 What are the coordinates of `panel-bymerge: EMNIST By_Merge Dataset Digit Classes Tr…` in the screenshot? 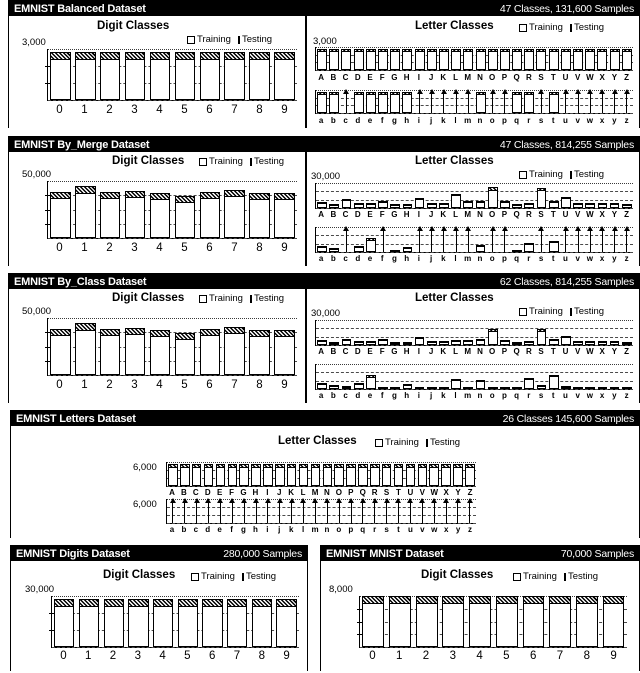 It's located at (157, 201).